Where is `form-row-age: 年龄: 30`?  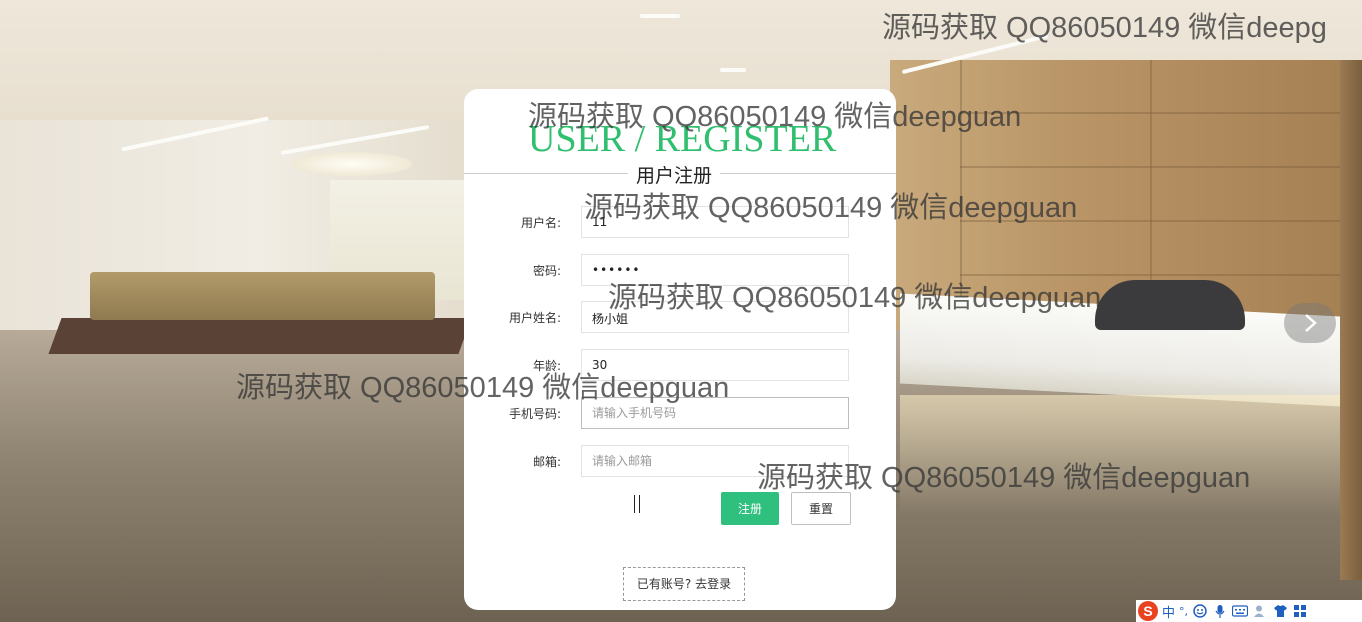
form-row-age: 年龄: 30 is located at coordinates (680, 366).